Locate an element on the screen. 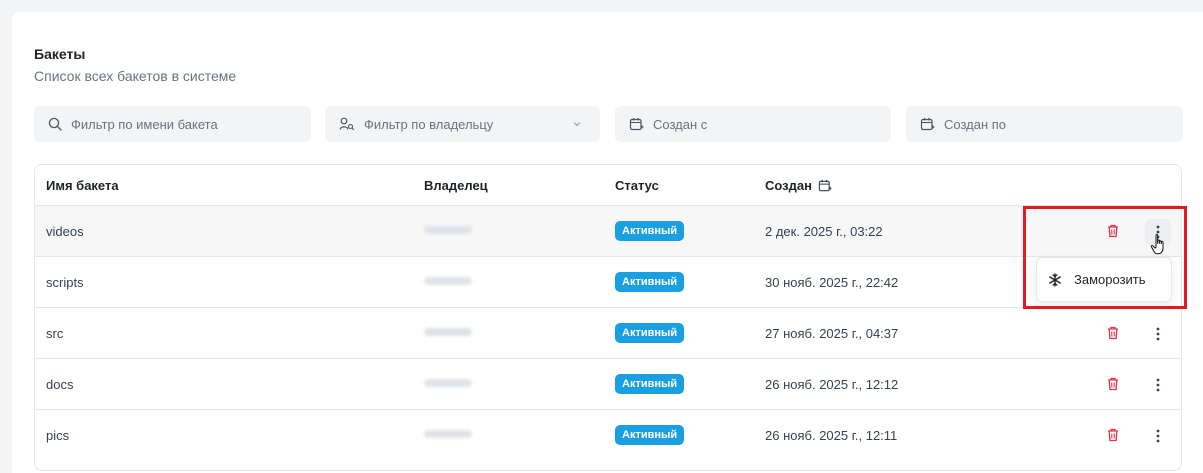 The height and width of the screenshot is (473, 1203). table-header: Имя бакета Владелец Статус Создан is located at coordinates (608, 185).